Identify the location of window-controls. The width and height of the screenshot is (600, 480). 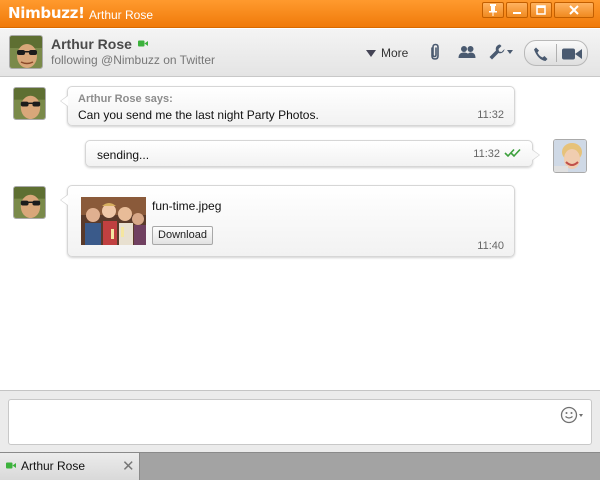
(537, 10).